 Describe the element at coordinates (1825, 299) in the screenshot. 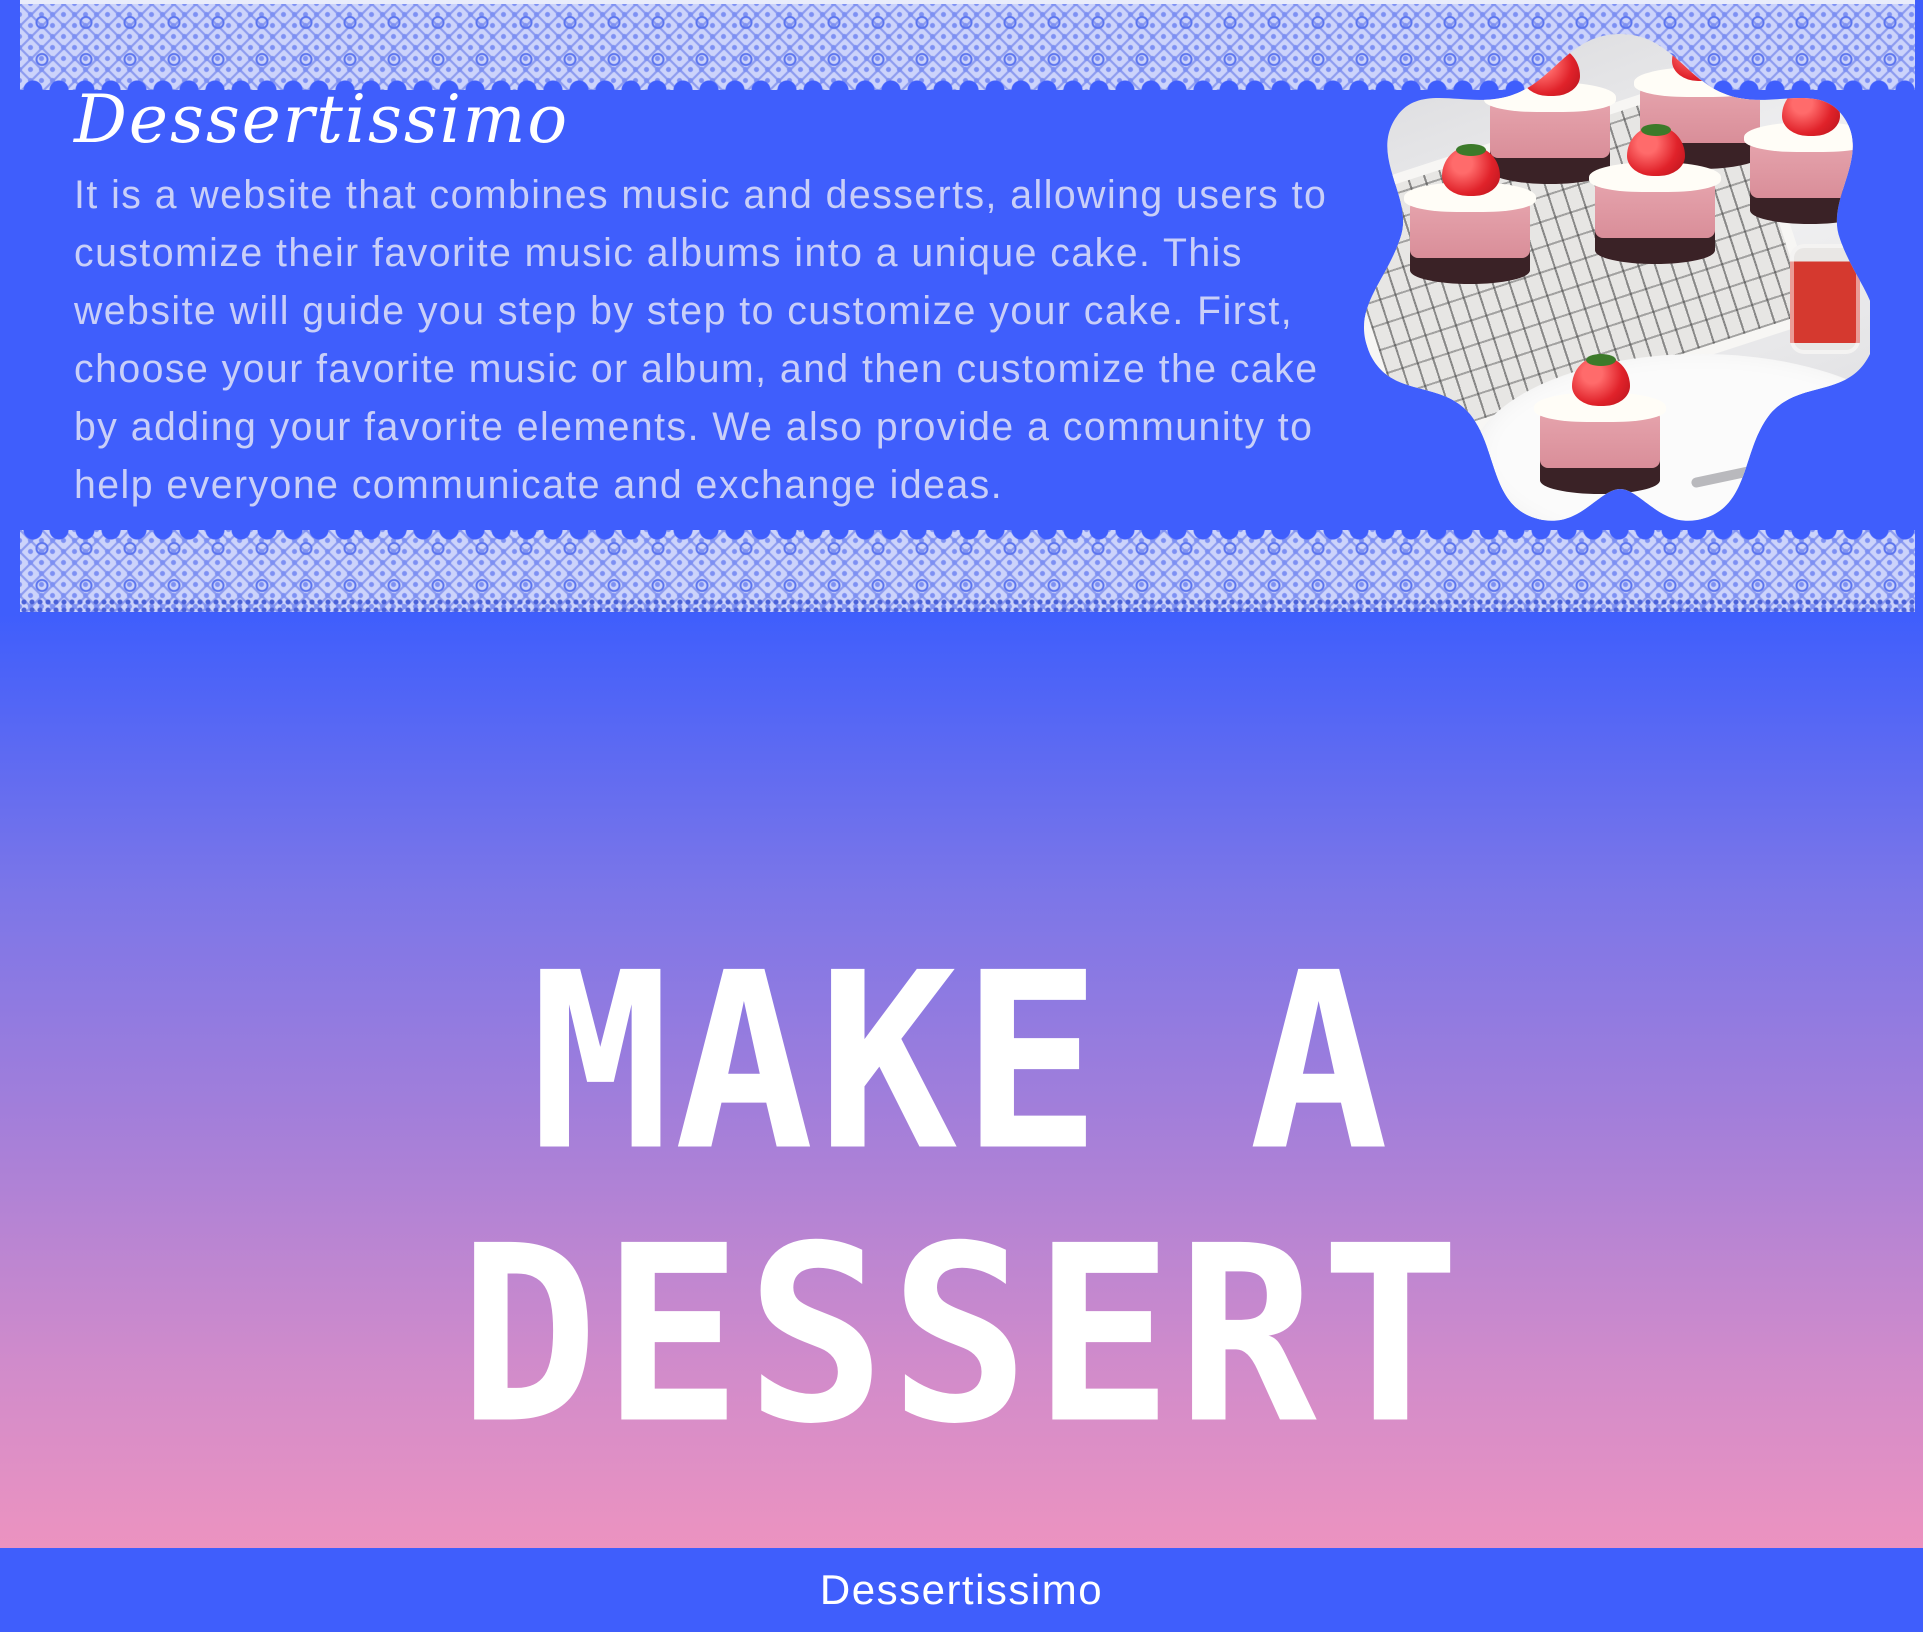

I see `jam-jar` at that location.